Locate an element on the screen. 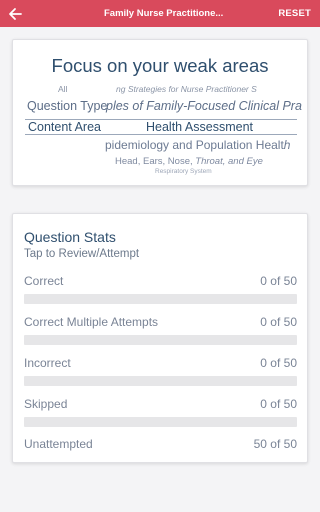 Image resolution: width=320 pixels, height=512 pixels. filter-option-principles: ples of Family-Focused Clinical Pra is located at coordinates (204, 106).